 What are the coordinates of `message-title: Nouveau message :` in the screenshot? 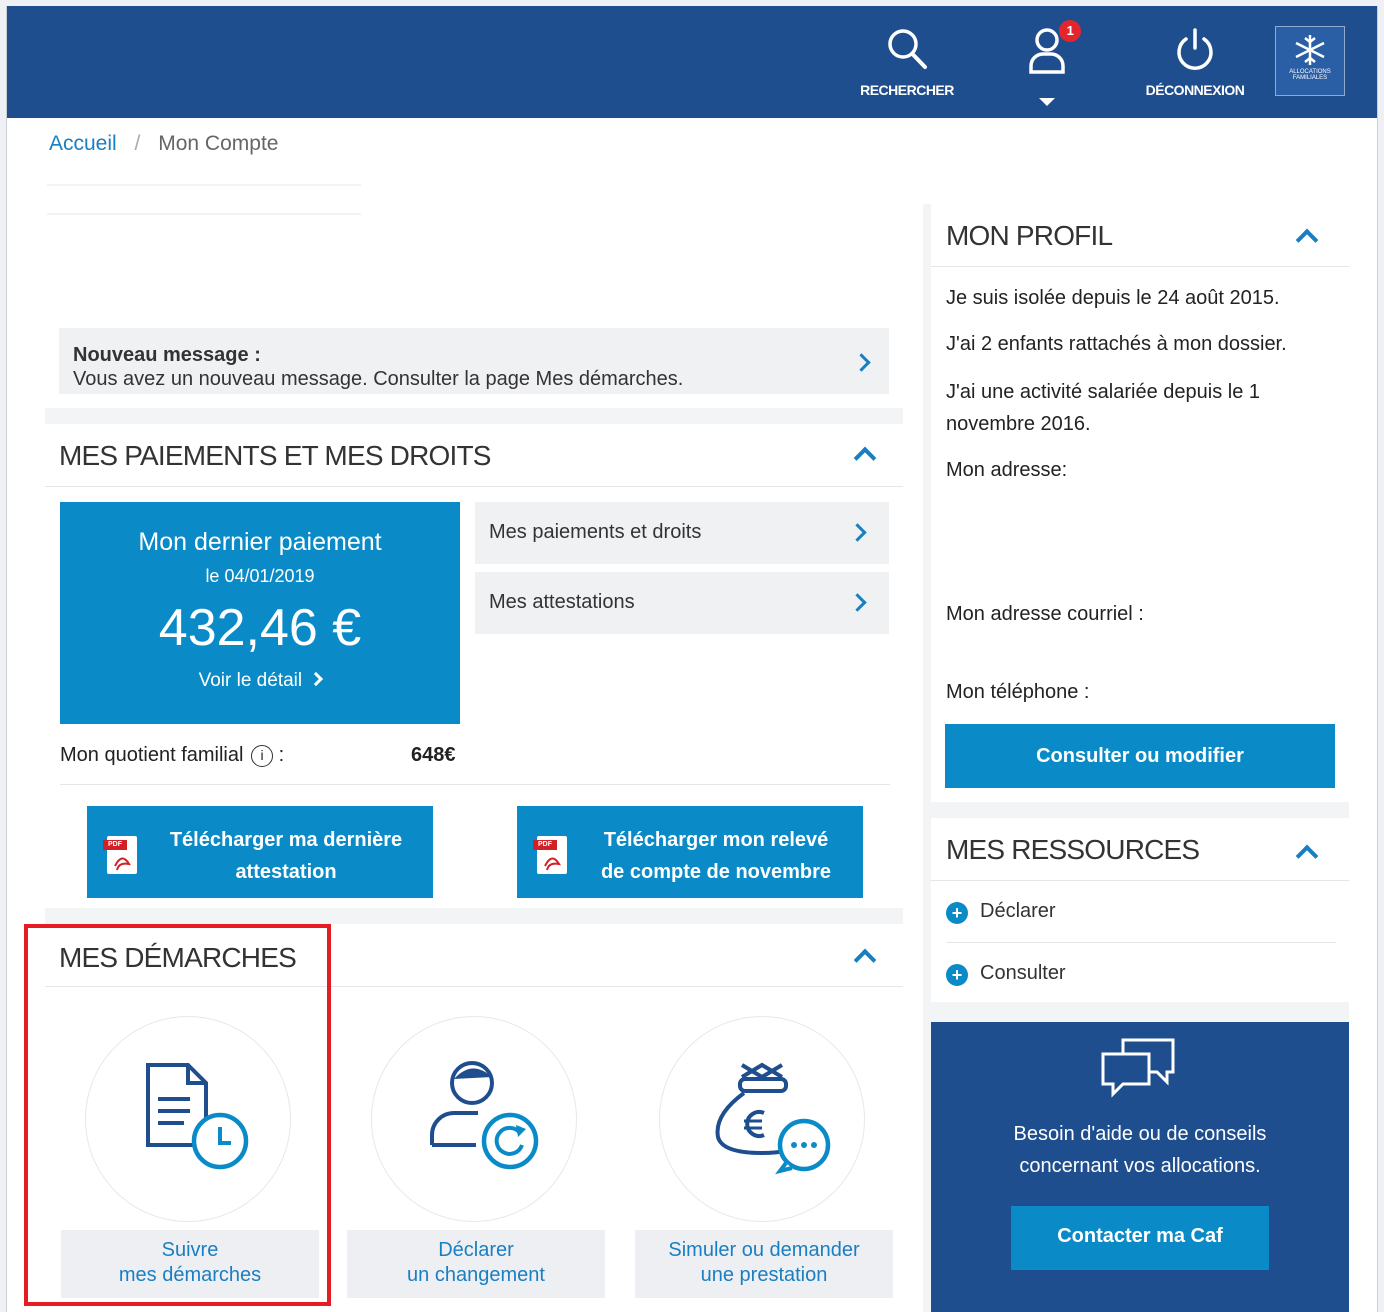 It's located at (167, 355).